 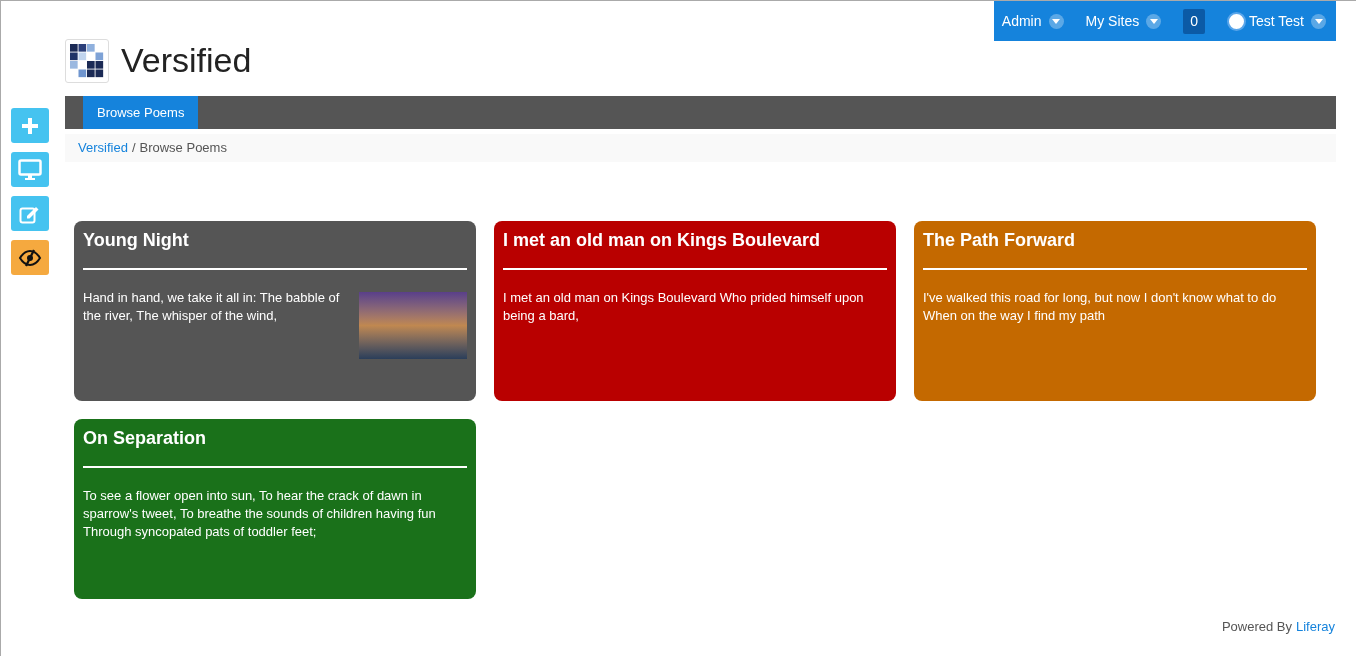 What do you see at coordinates (103, 148) in the screenshot?
I see `breadcrumb-link: Versified` at bounding box center [103, 148].